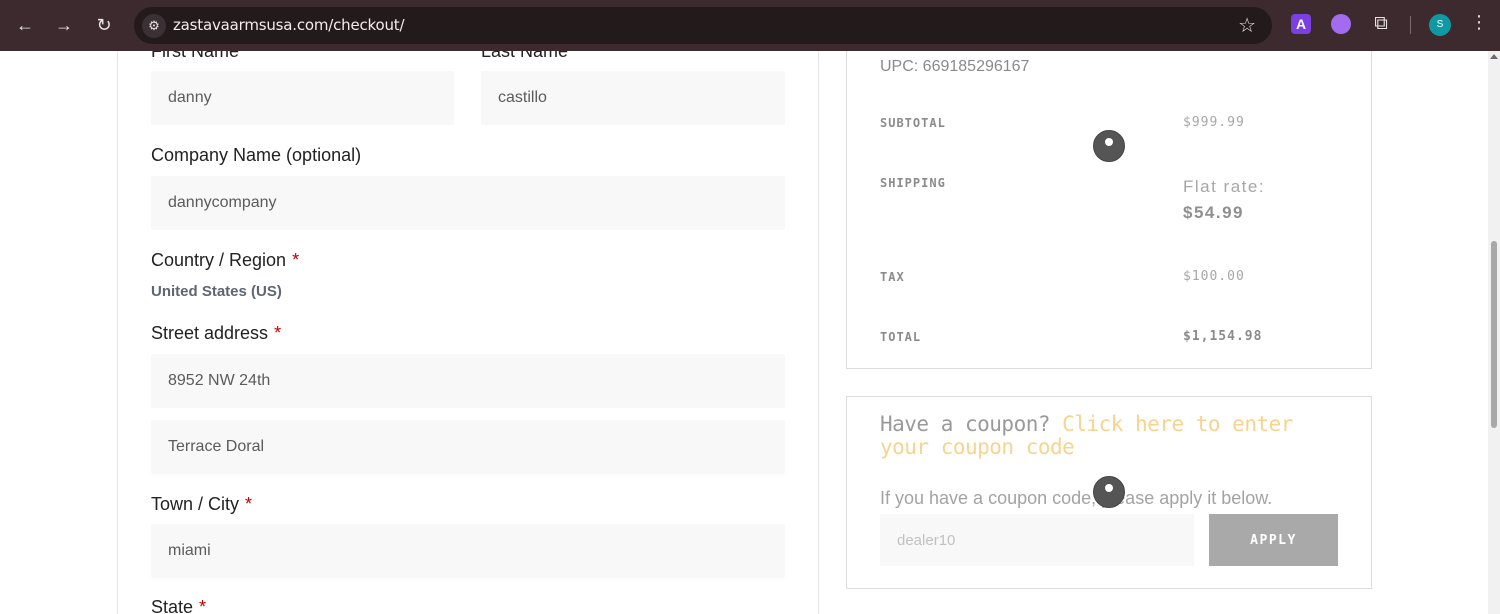 The image size is (1500, 614). I want to click on last-name-field, so click(633, 98).